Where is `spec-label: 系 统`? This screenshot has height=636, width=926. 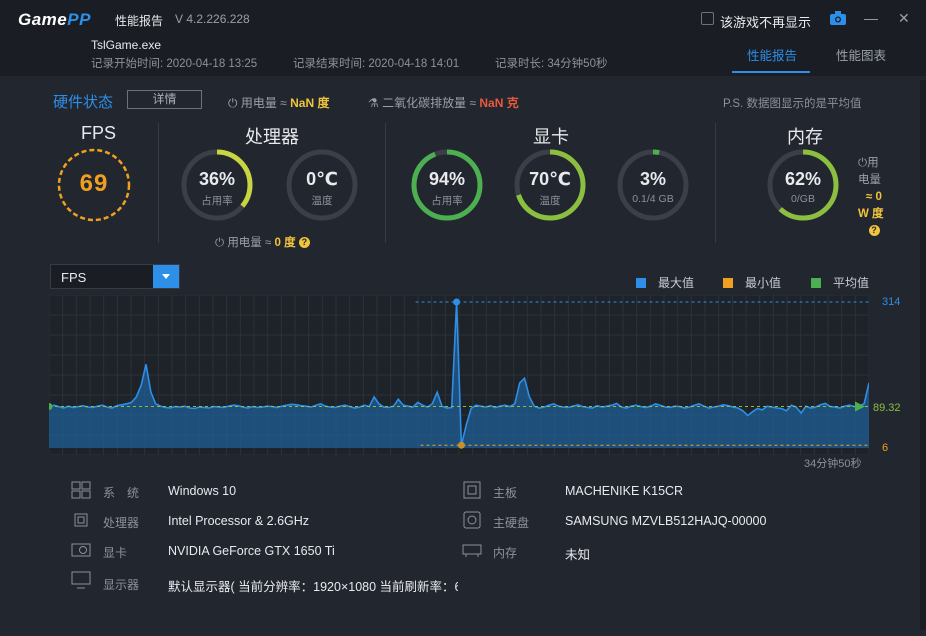
spec-label: 系 统 is located at coordinates (121, 493).